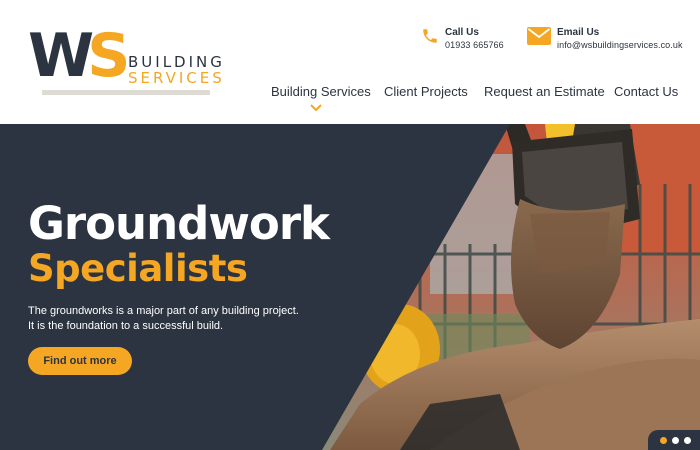 Image resolution: width=700 pixels, height=450 pixels. I want to click on contact-call: Call Us 01933 665766, so click(462, 39).